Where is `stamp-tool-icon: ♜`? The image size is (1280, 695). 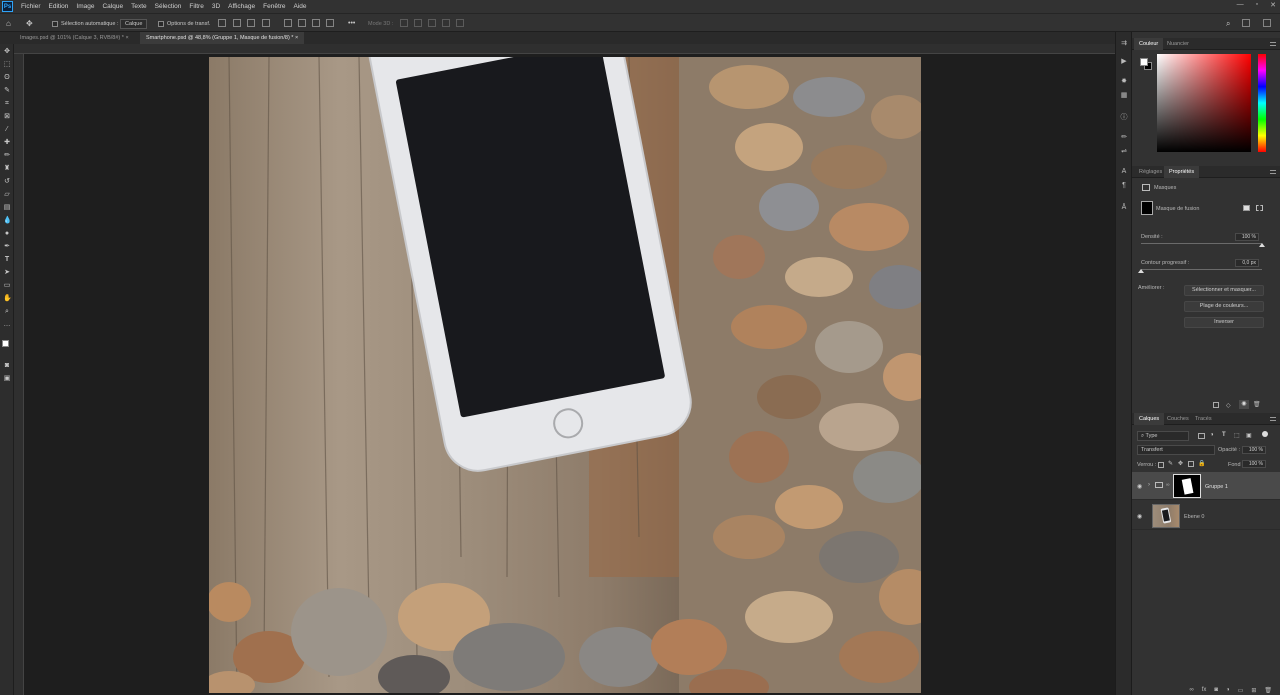 stamp-tool-icon: ♜ is located at coordinates (7, 169).